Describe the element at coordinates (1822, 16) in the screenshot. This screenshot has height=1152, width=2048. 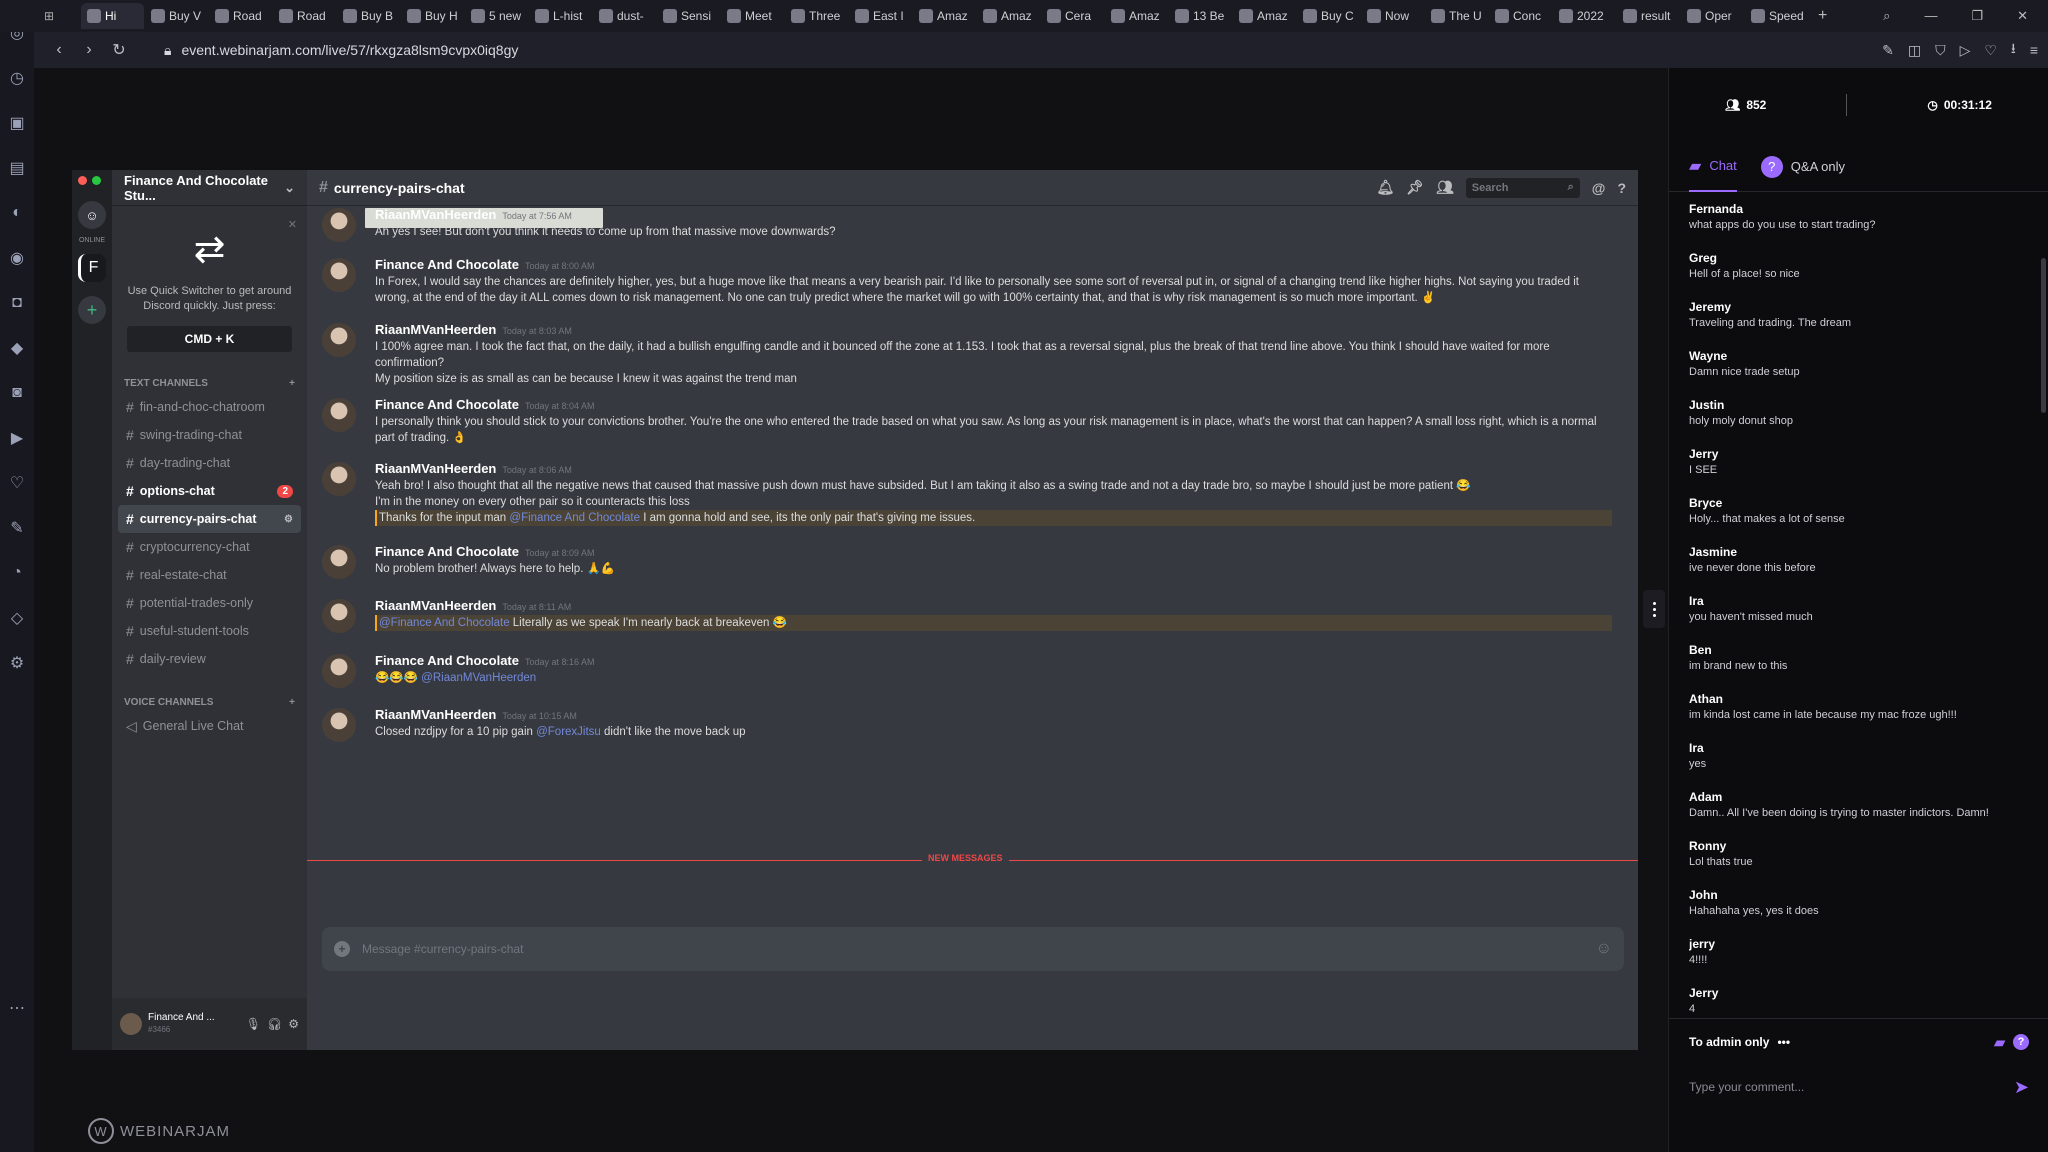
I see `new-tab-button: +` at that location.